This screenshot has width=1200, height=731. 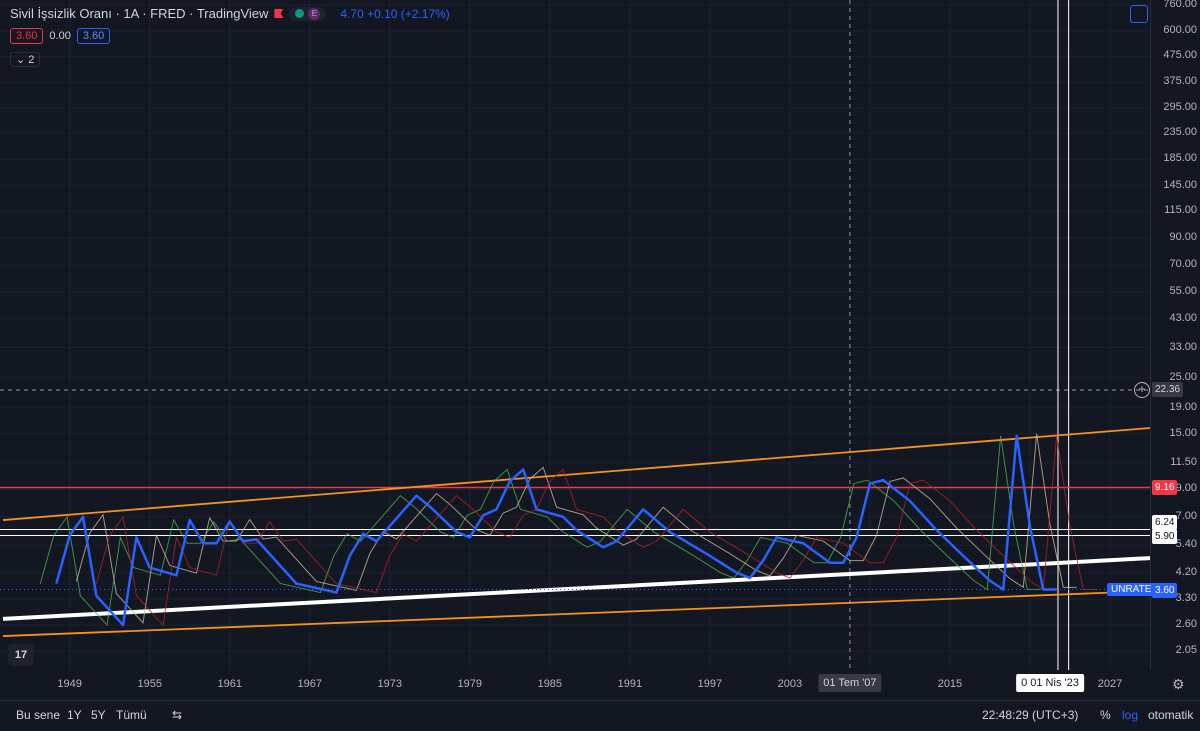 I want to click on price-tick: 90.00, so click(x=1183, y=236).